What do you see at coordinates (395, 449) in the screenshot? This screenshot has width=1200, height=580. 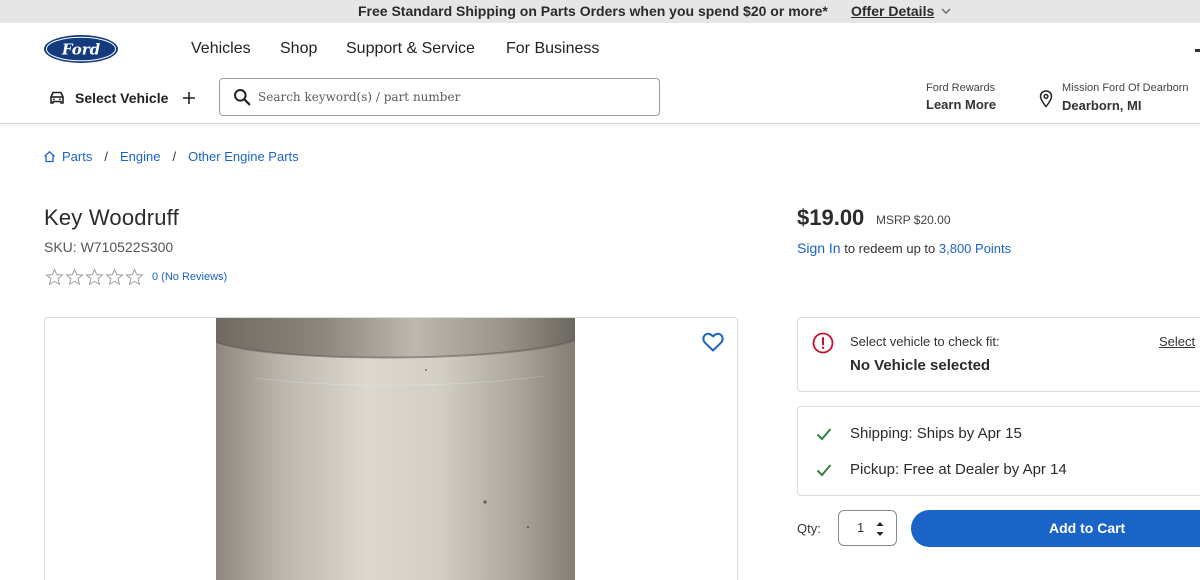 I see `product-image` at bounding box center [395, 449].